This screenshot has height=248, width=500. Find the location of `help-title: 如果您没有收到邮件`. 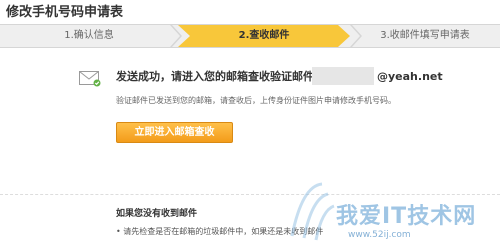

help-title: 如果您没有收到邮件 is located at coordinates (157, 214).